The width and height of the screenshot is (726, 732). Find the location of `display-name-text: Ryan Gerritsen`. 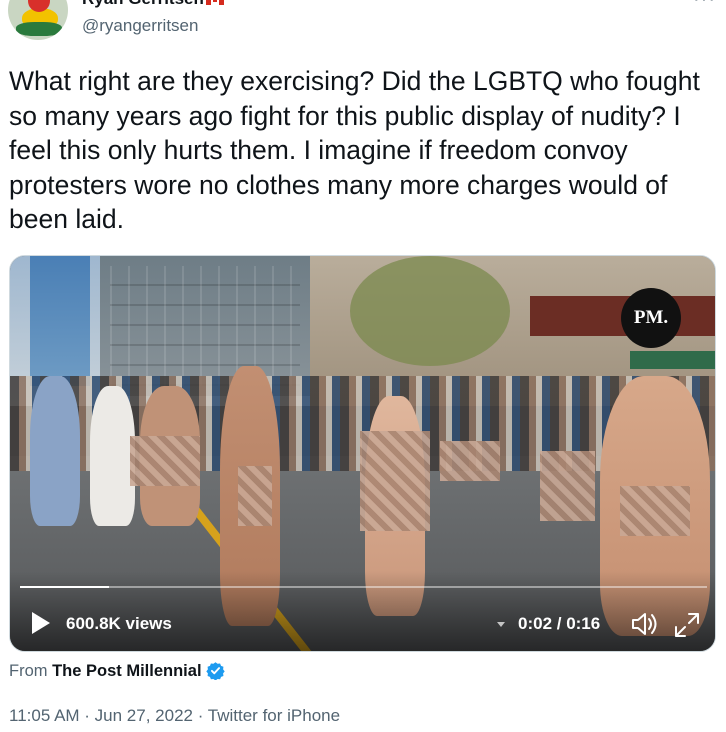

display-name-text: Ryan Gerritsen is located at coordinates (143, 4).